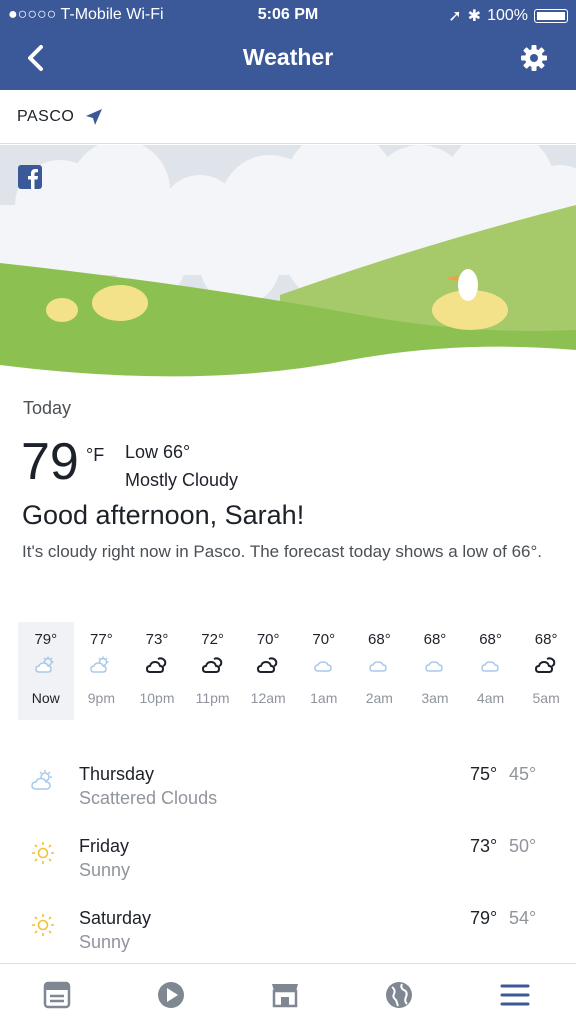  Describe the element at coordinates (104, 846) in the screenshot. I see `day-name: Friday` at that location.